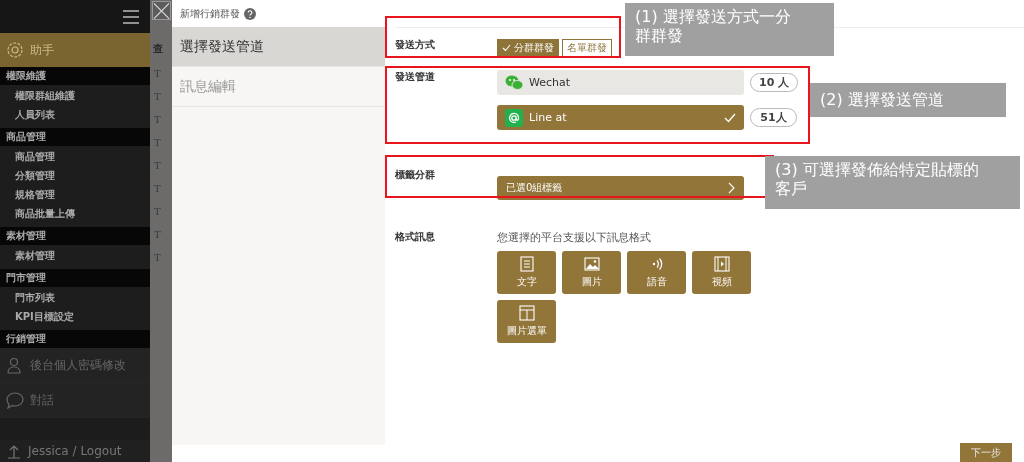 Image resolution: width=1024 pixels, height=462 pixels. I want to click on sidebar-item: 權限群組維護, so click(75, 95).